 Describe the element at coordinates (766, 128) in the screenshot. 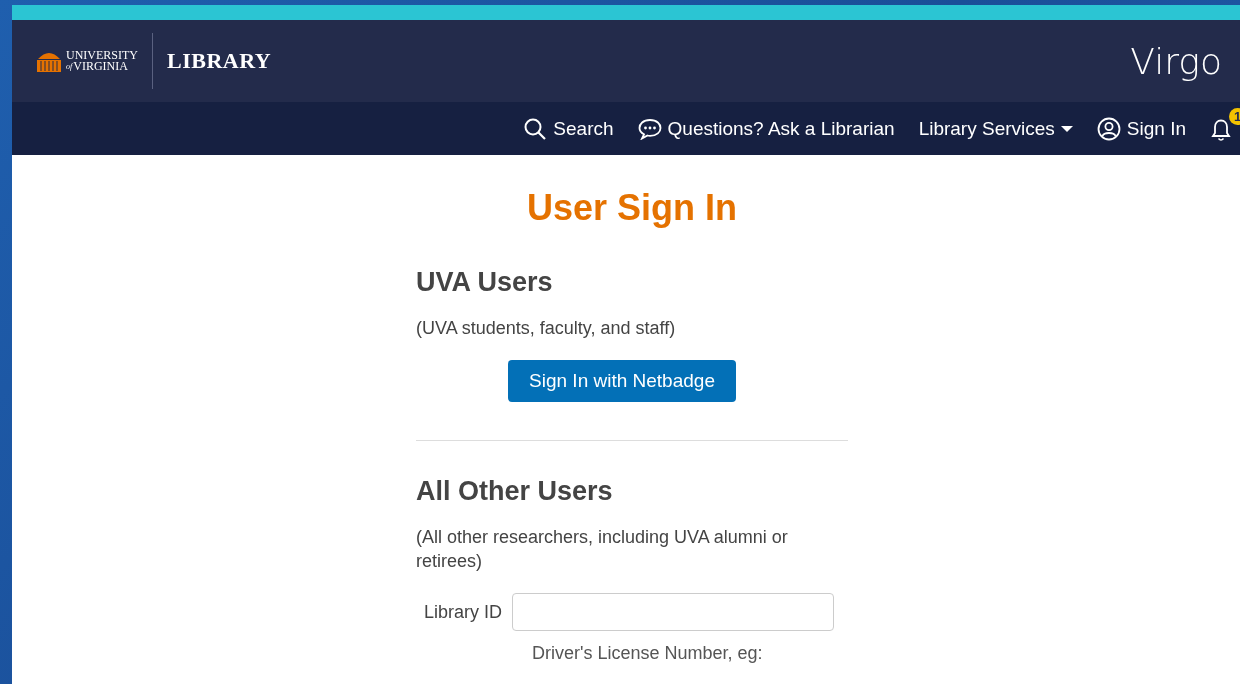

I see `ask-librarian-link: Questions? Ask a Librarian` at that location.